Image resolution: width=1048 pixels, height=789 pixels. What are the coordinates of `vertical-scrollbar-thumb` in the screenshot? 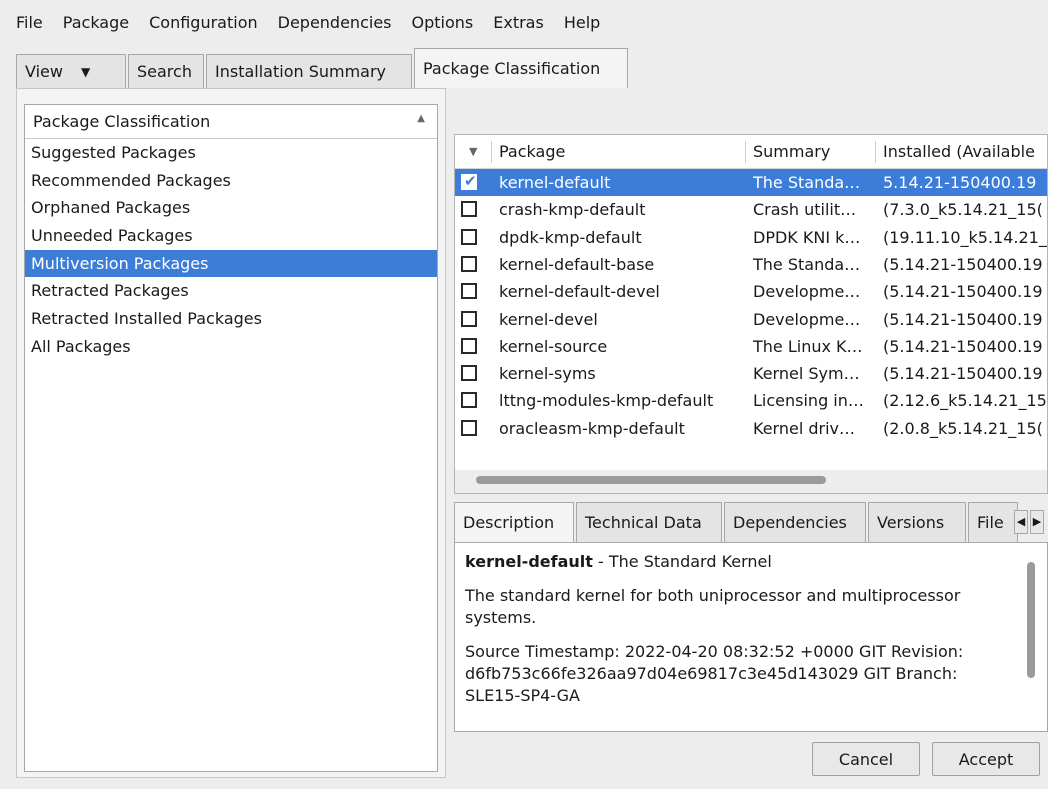 It's located at (1031, 620).